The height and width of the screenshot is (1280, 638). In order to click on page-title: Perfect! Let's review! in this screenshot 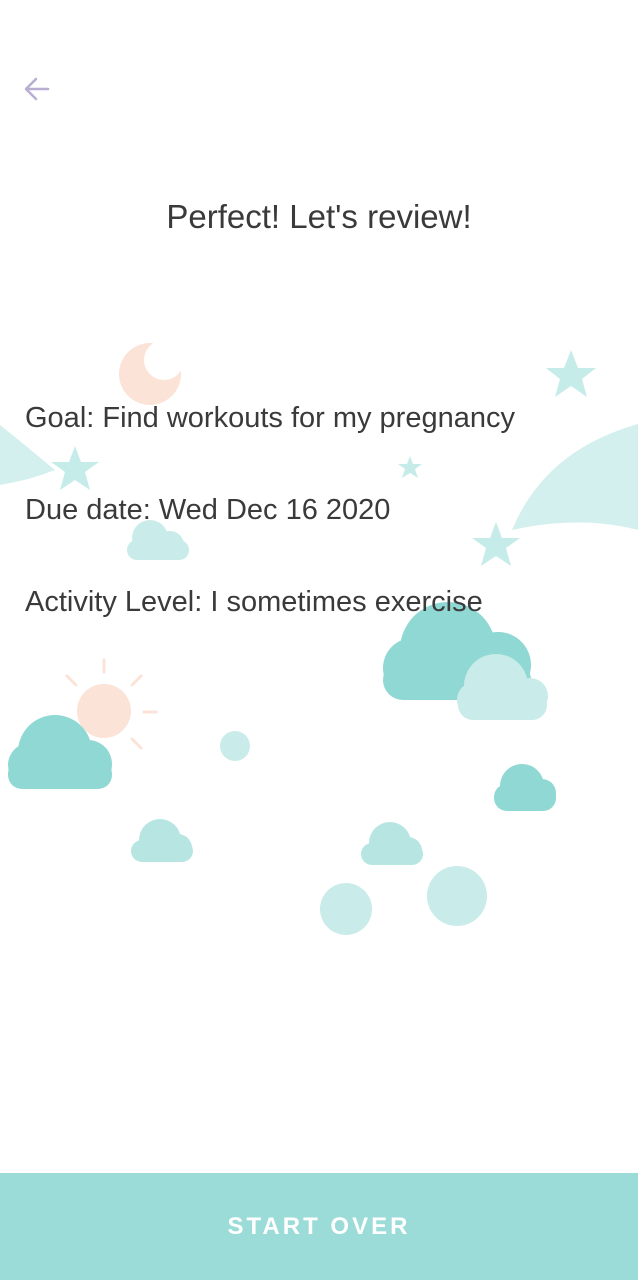, I will do `click(319, 216)`.